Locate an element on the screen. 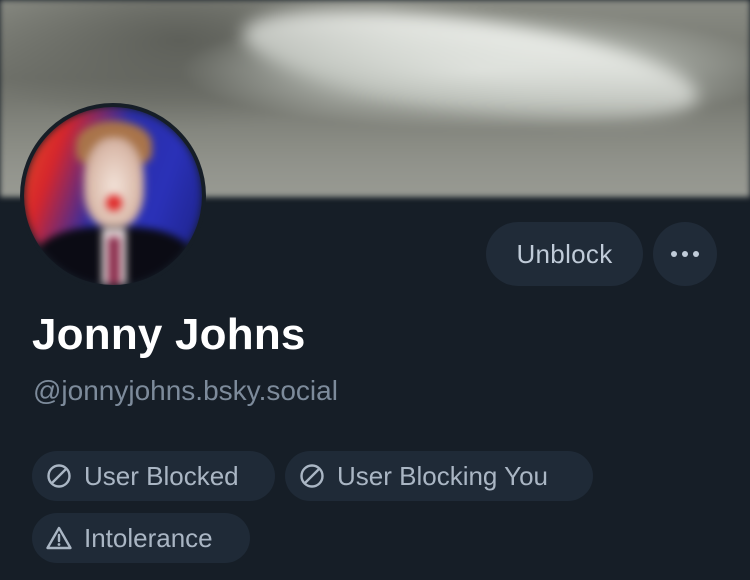  warning-icon is located at coordinates (59, 538).